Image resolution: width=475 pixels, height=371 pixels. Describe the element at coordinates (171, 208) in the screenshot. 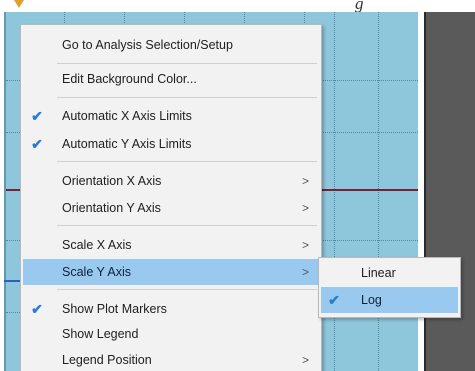

I see `menu-item-orientation-y: Orientation Y Axis >` at that location.